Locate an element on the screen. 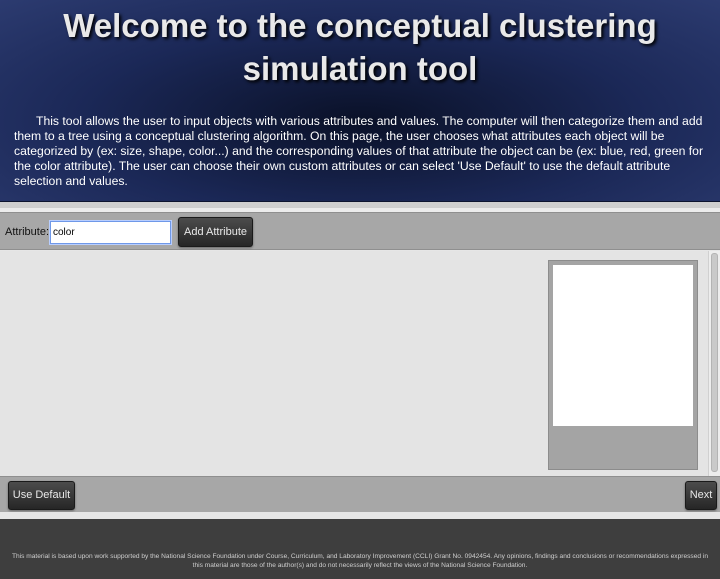  scrollbar-thumb is located at coordinates (714, 362).